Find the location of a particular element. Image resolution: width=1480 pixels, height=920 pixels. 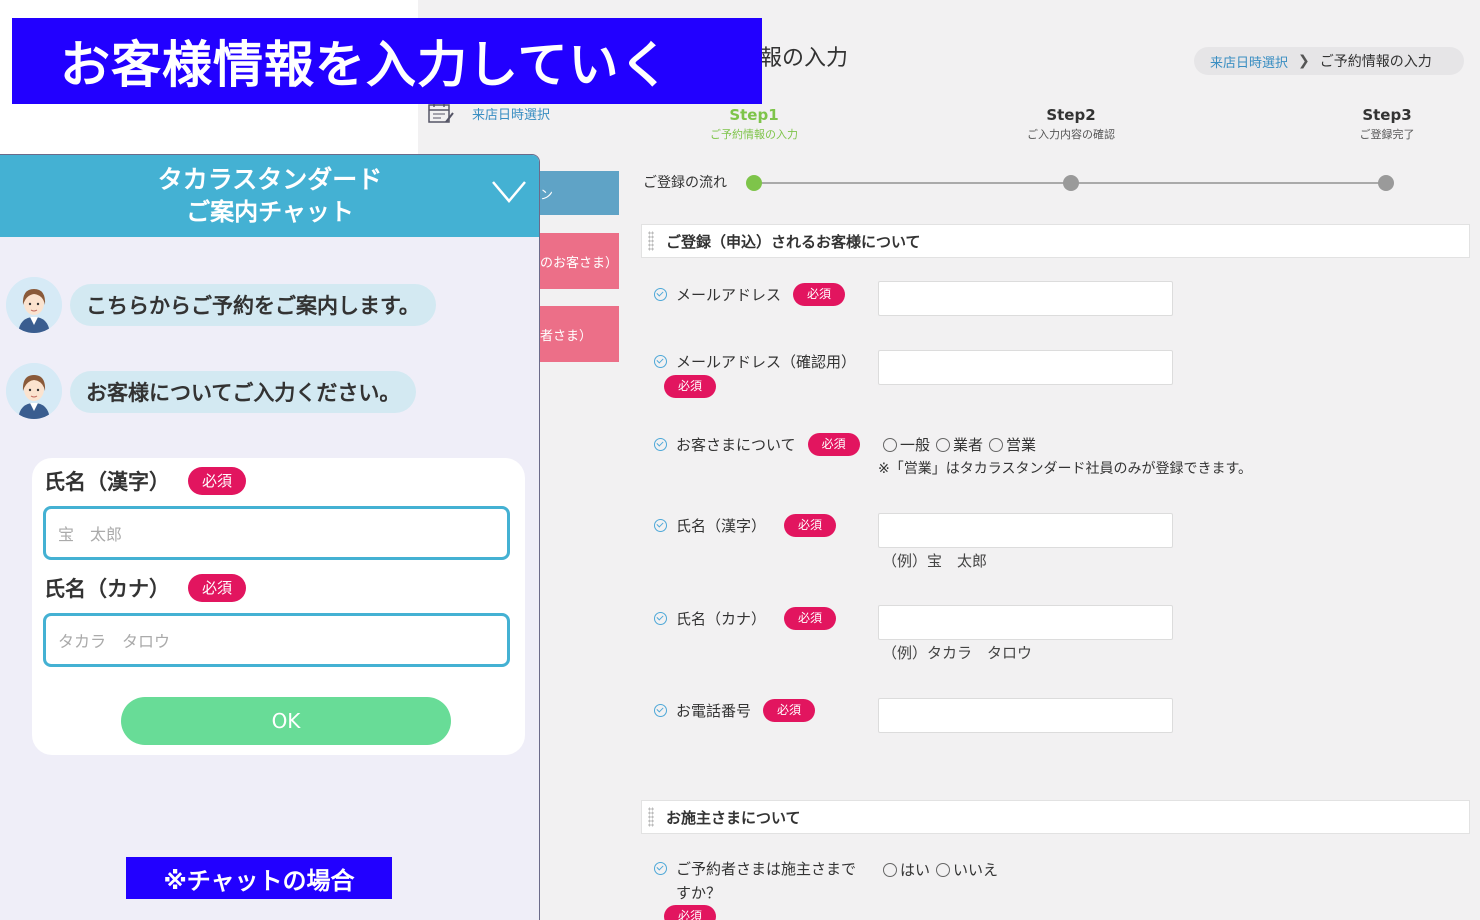

name-kanji-label: 氏名（漢字） 必須 is located at coordinates (145, 481).